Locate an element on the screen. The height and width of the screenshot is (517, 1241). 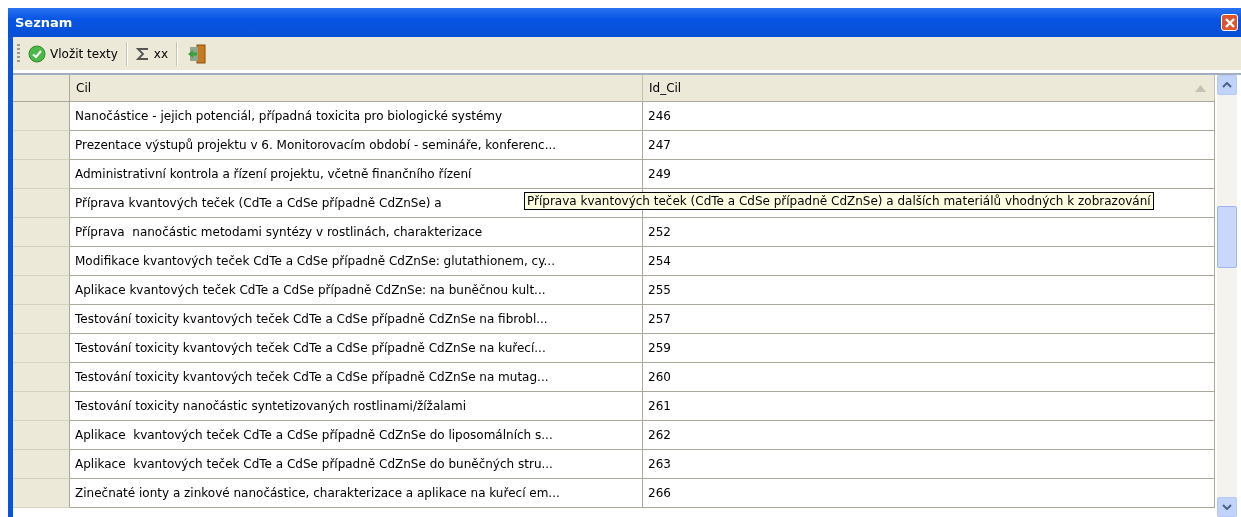
table-cell: 259 is located at coordinates (929, 348).